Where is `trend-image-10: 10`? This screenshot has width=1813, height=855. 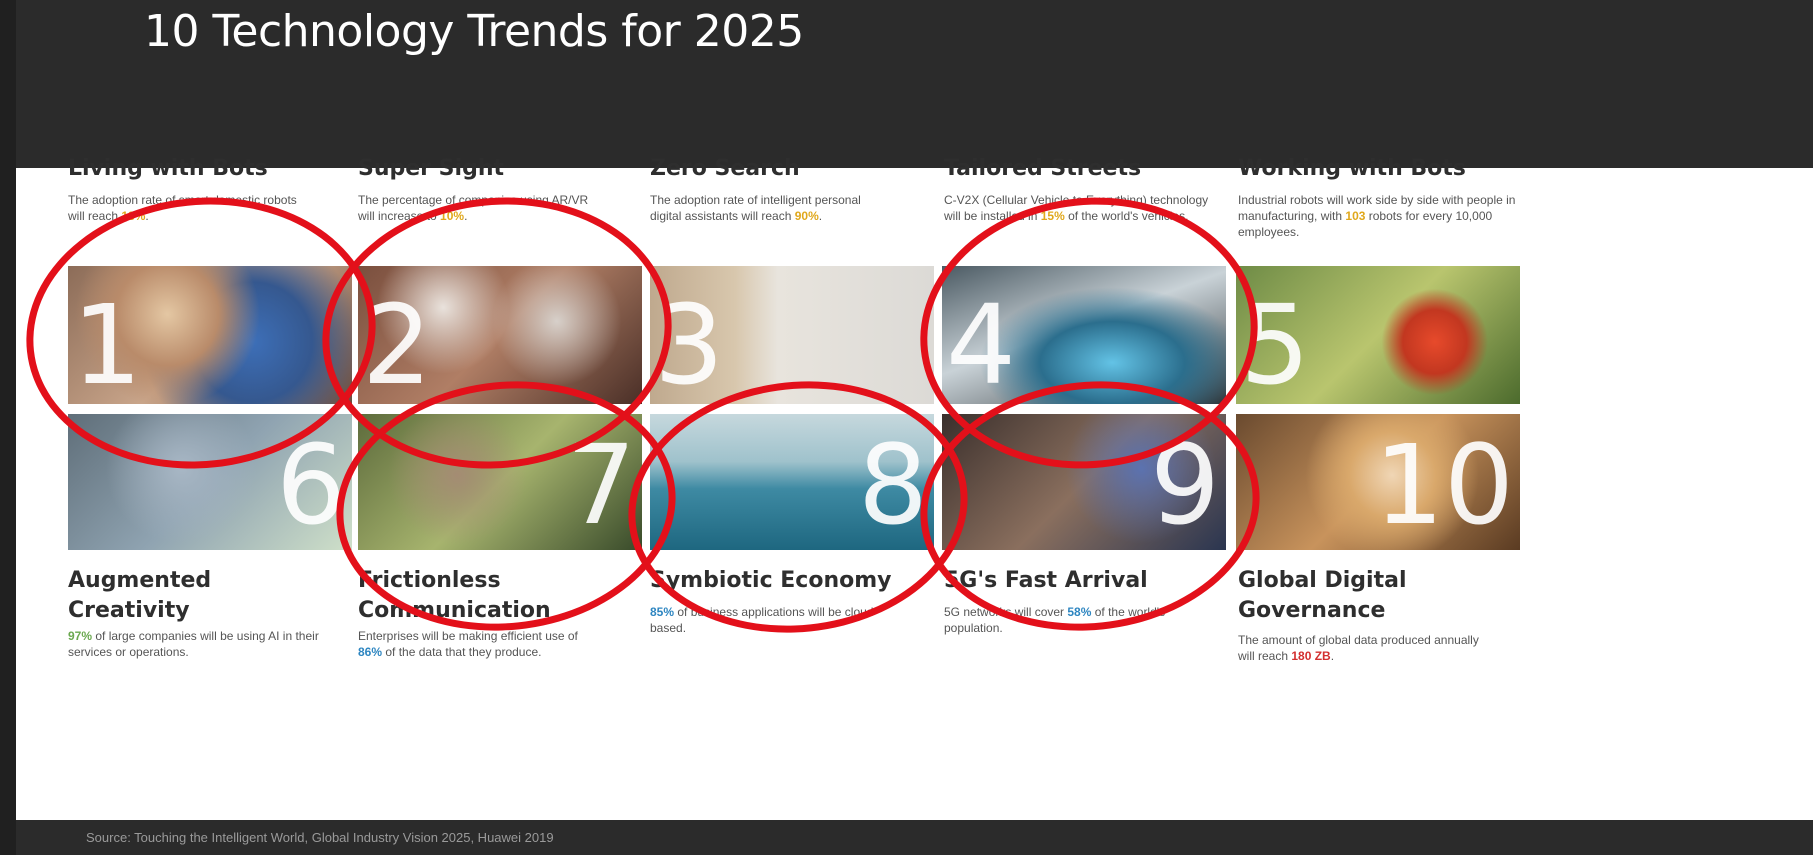
trend-image-10: 10 is located at coordinates (1378, 482).